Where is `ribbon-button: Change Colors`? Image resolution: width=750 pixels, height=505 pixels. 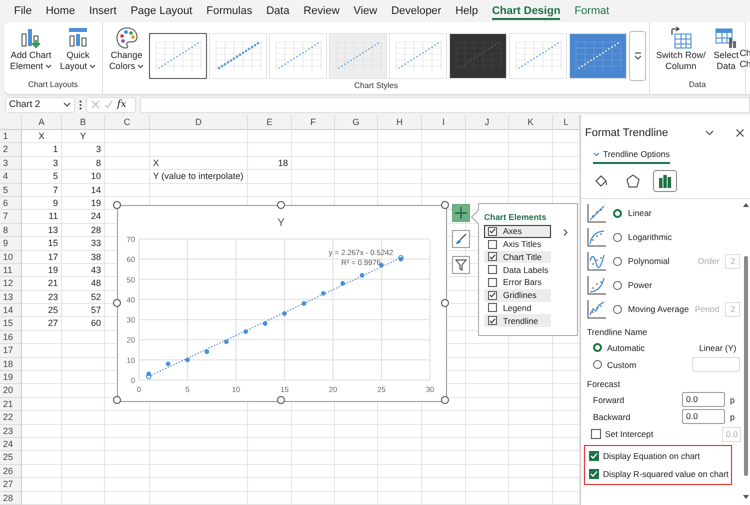 ribbon-button: Change Colors is located at coordinates (127, 49).